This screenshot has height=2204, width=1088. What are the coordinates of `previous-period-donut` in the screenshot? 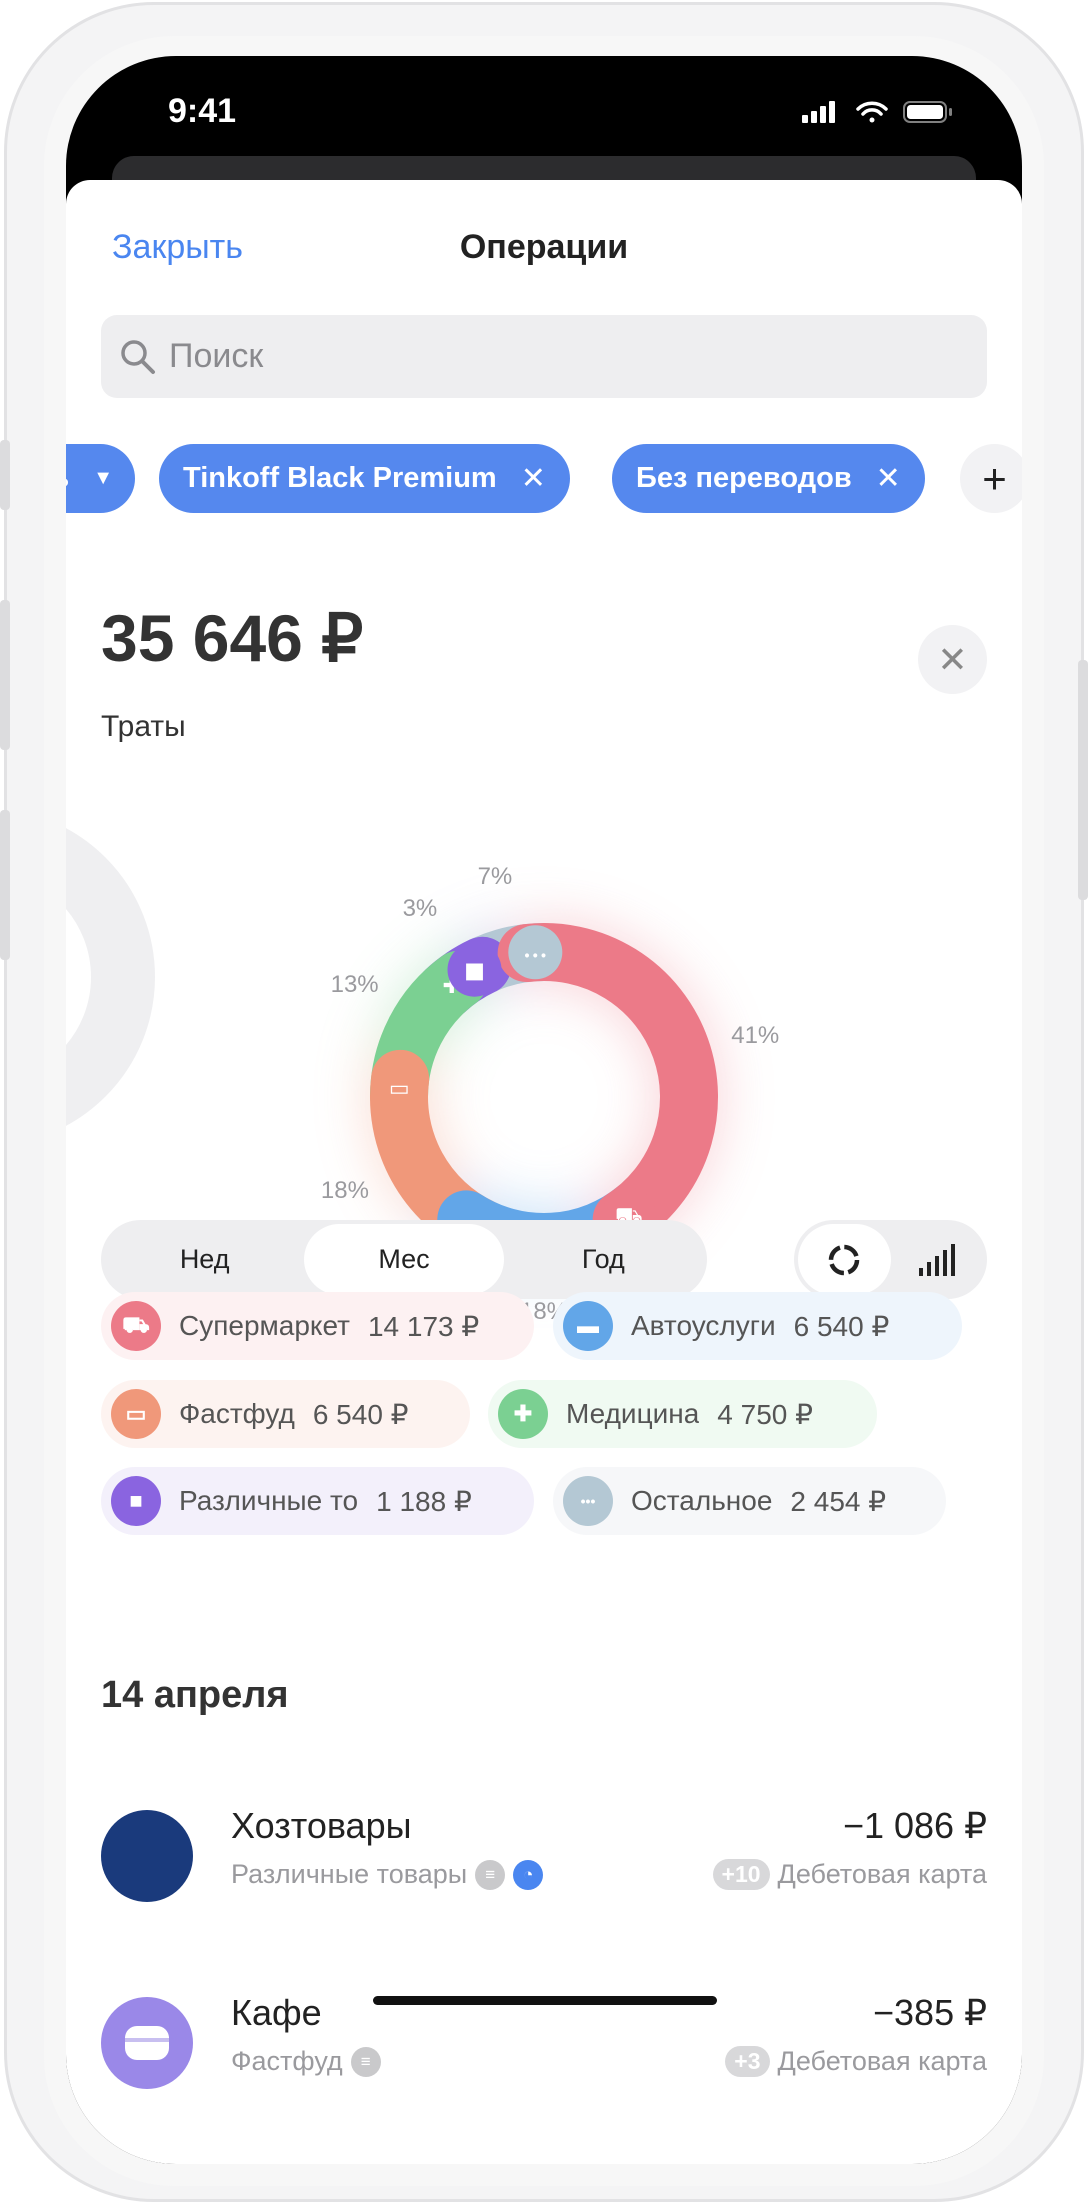 It's located at (110, 977).